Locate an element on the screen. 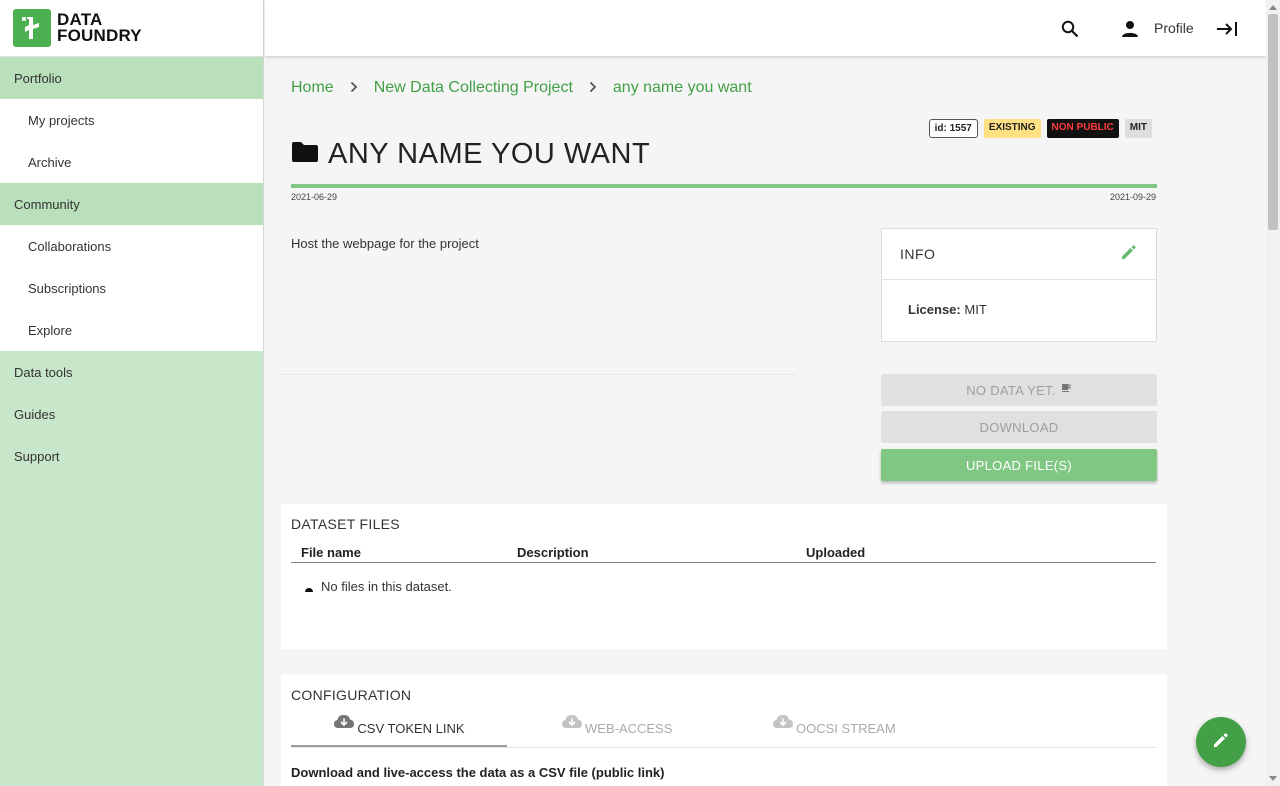 Image resolution: width=1280 pixels, height=786 pixels. page-title: ANY NAME YOU WANT is located at coordinates (489, 154).